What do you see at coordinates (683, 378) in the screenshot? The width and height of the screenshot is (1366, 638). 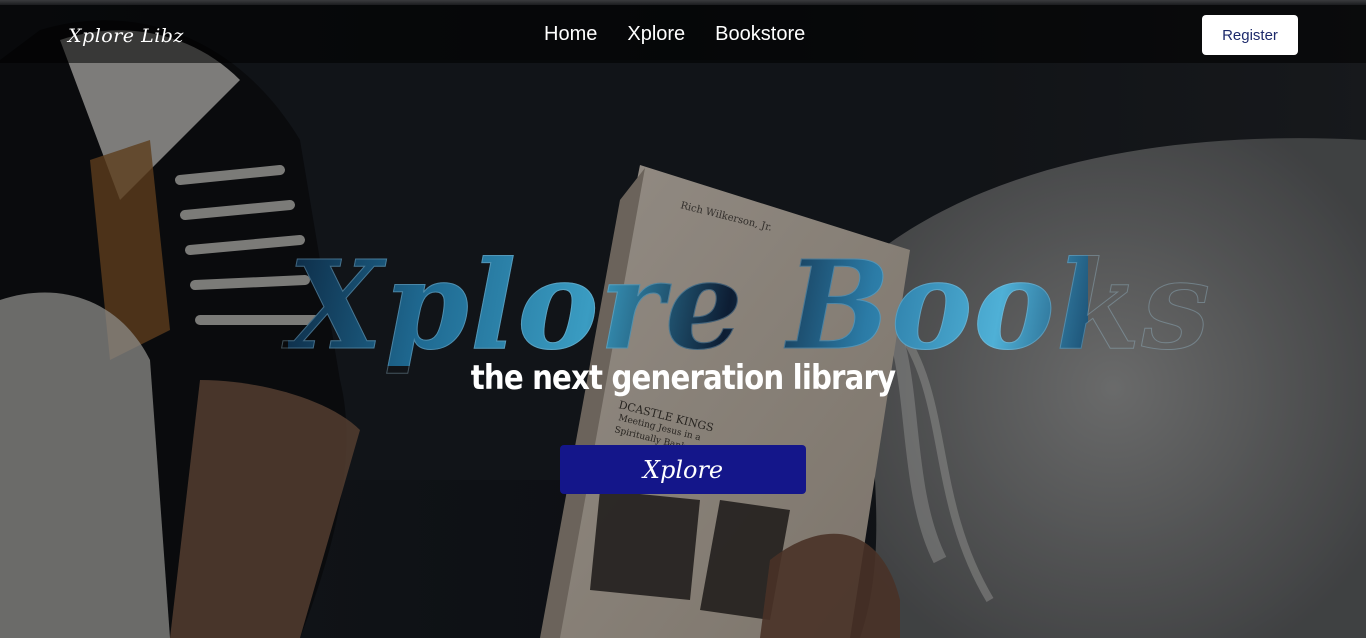 I see `hero-tagline: the next generation library` at bounding box center [683, 378].